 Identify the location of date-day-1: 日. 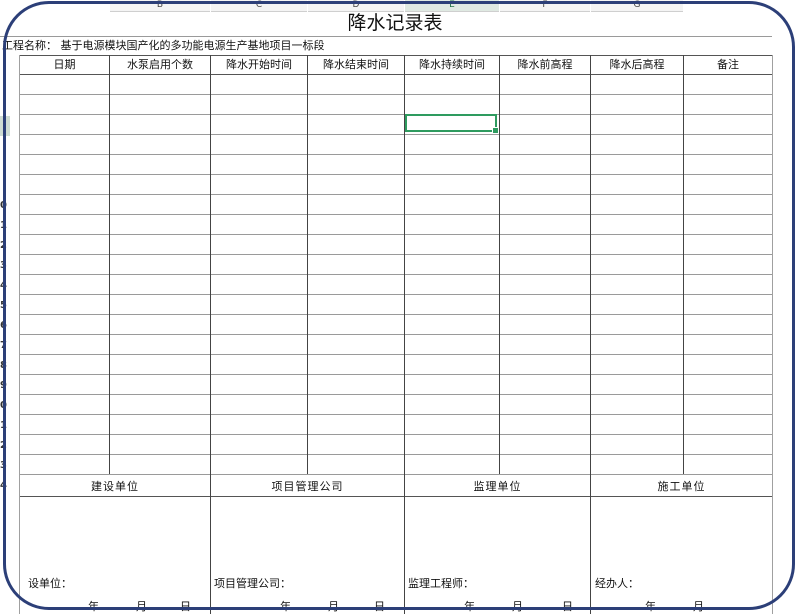
(185, 606).